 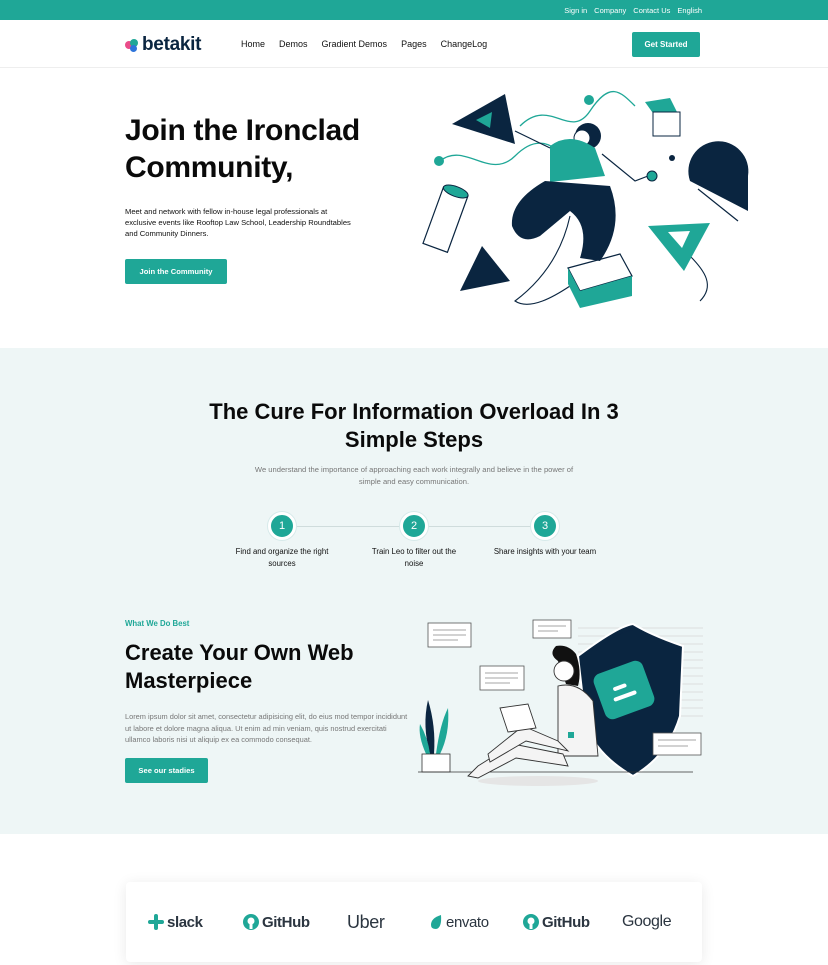 I want to click on feature-illustration, so click(x=560, y=702).